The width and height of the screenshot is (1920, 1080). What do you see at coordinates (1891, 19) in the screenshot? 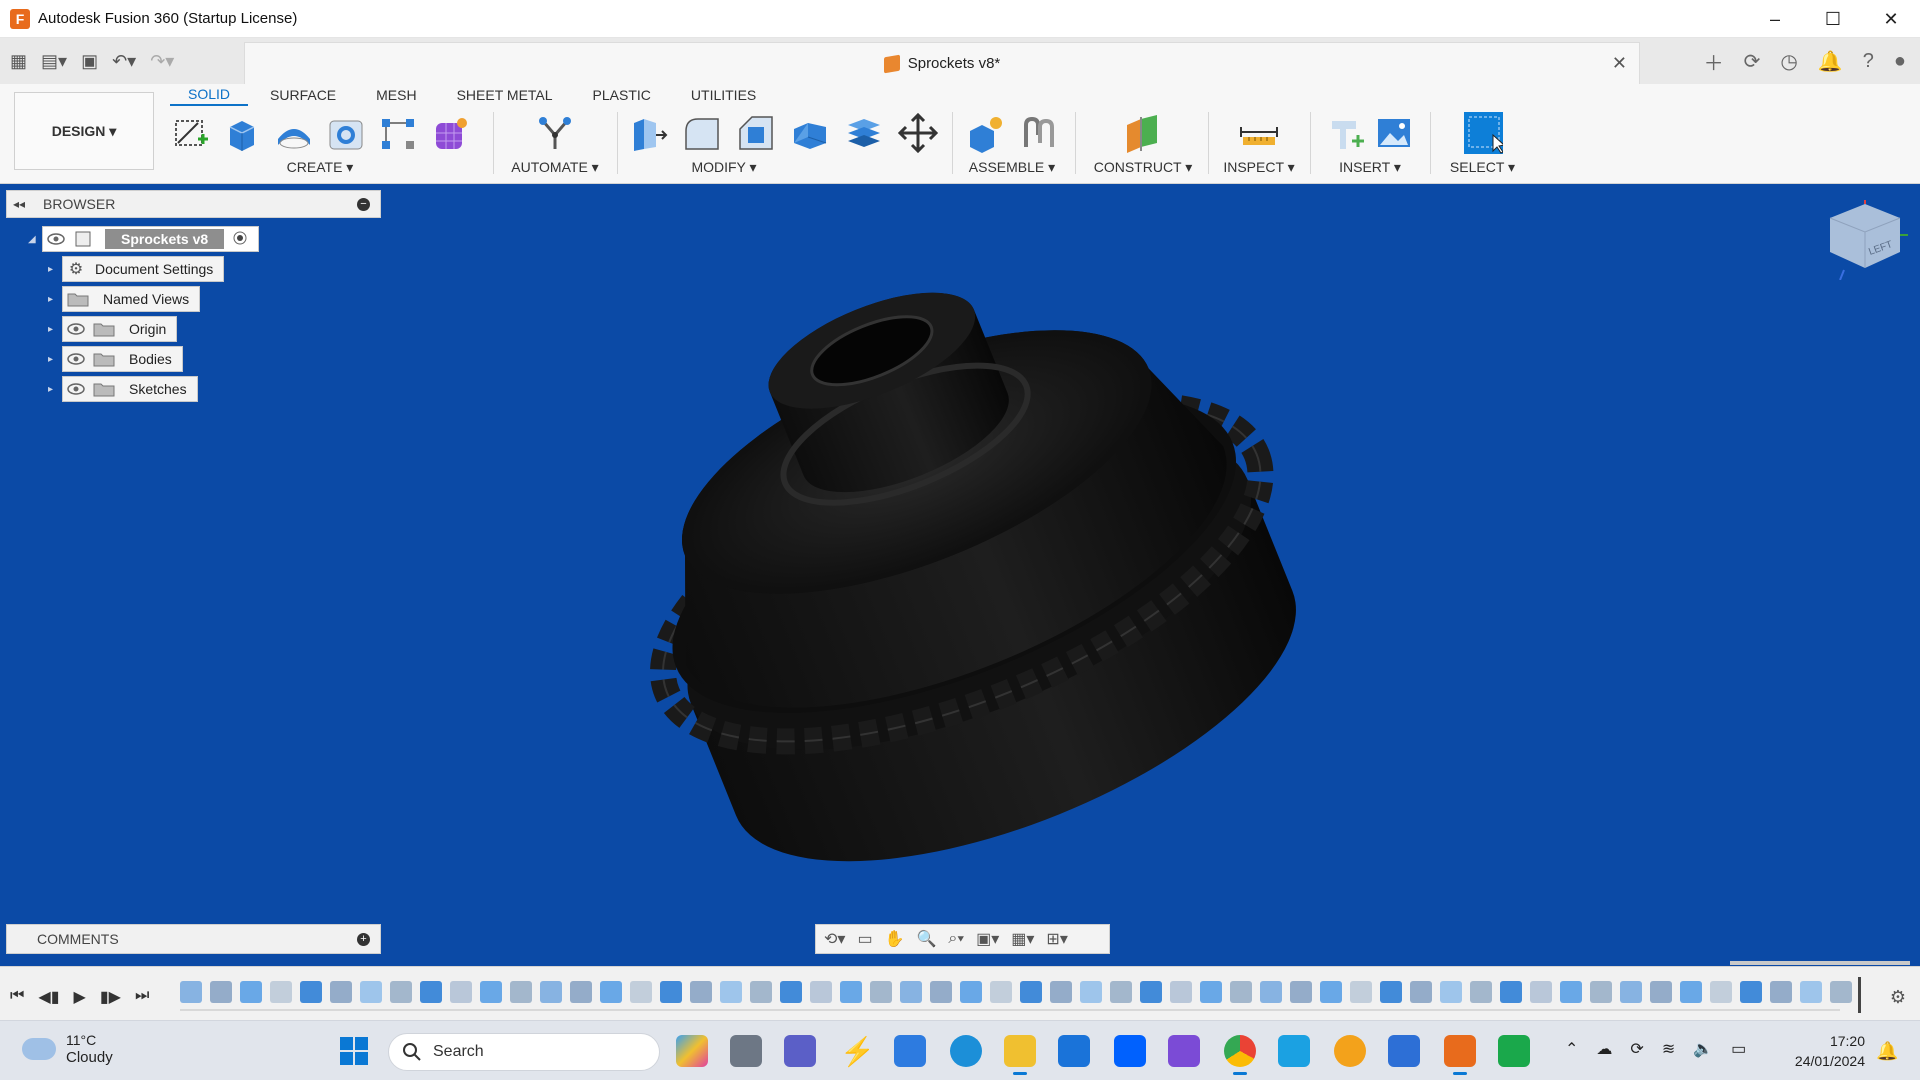
I see `close-window-button: ✕` at bounding box center [1891, 19].